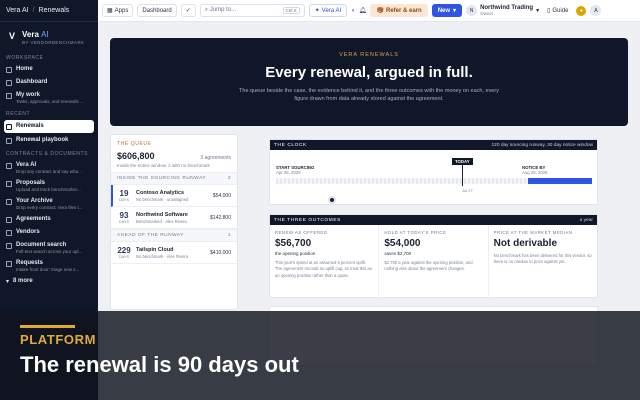 This screenshot has width=640, height=400. What do you see at coordinates (136, 156) in the screenshot?
I see `queue-amount: $606,800` at bounding box center [136, 156].